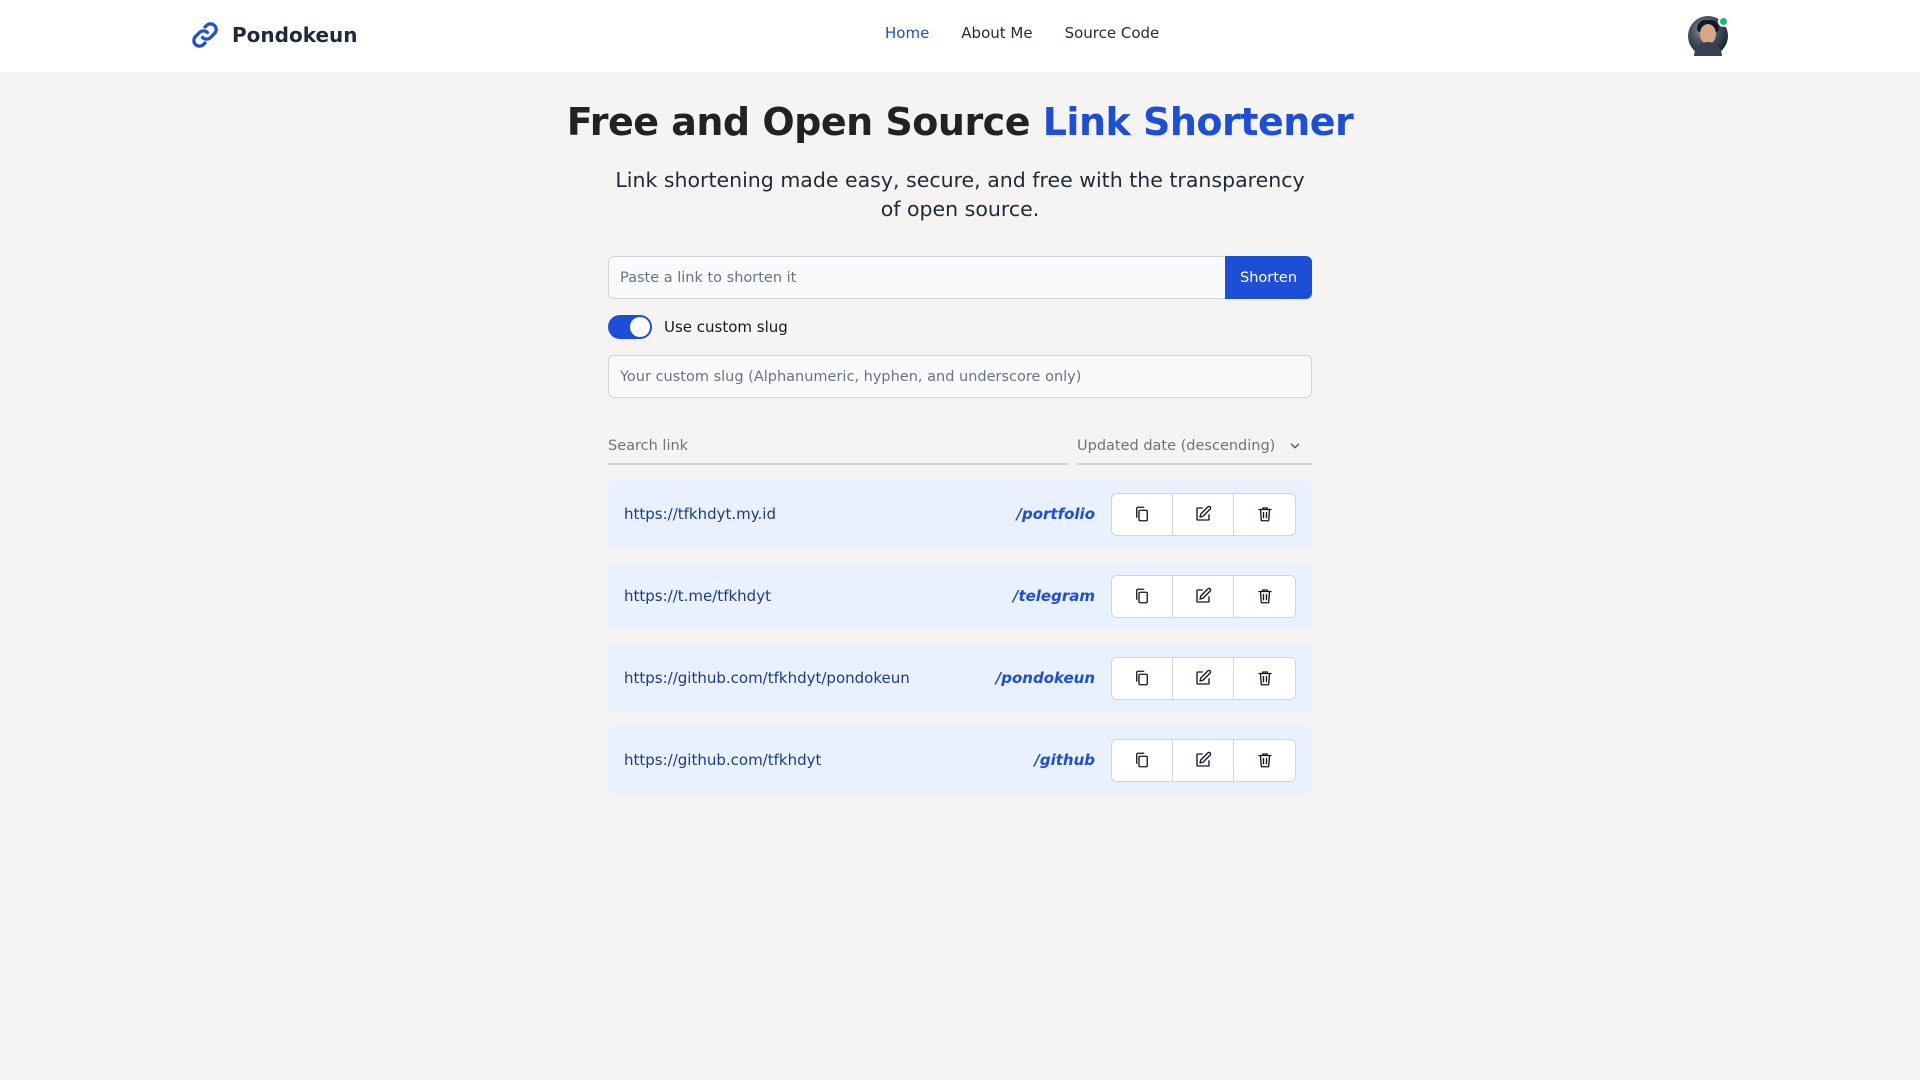 Image resolution: width=1920 pixels, height=1080 pixels. What do you see at coordinates (205, 35) in the screenshot?
I see `link-icon` at bounding box center [205, 35].